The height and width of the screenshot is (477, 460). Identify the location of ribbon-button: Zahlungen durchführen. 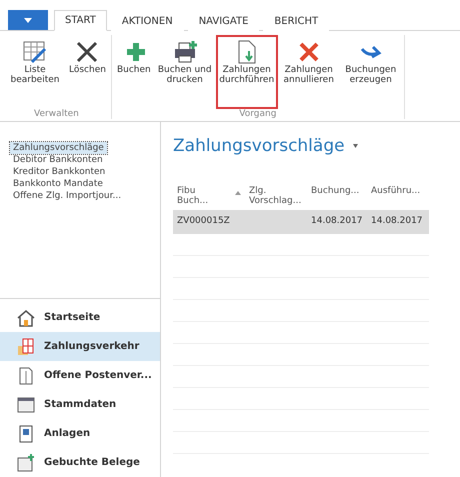
(247, 72).